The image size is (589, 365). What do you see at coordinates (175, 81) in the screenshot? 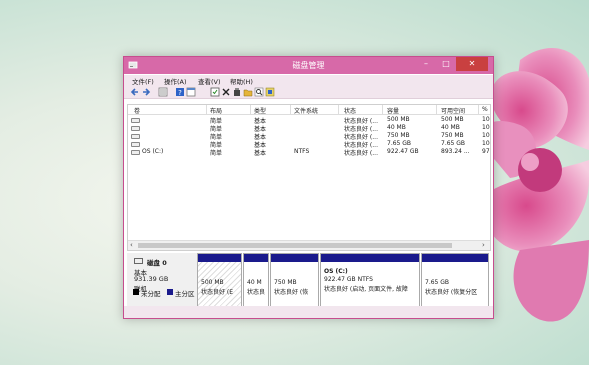
I see `menu-action: 操作(A)` at bounding box center [175, 81].